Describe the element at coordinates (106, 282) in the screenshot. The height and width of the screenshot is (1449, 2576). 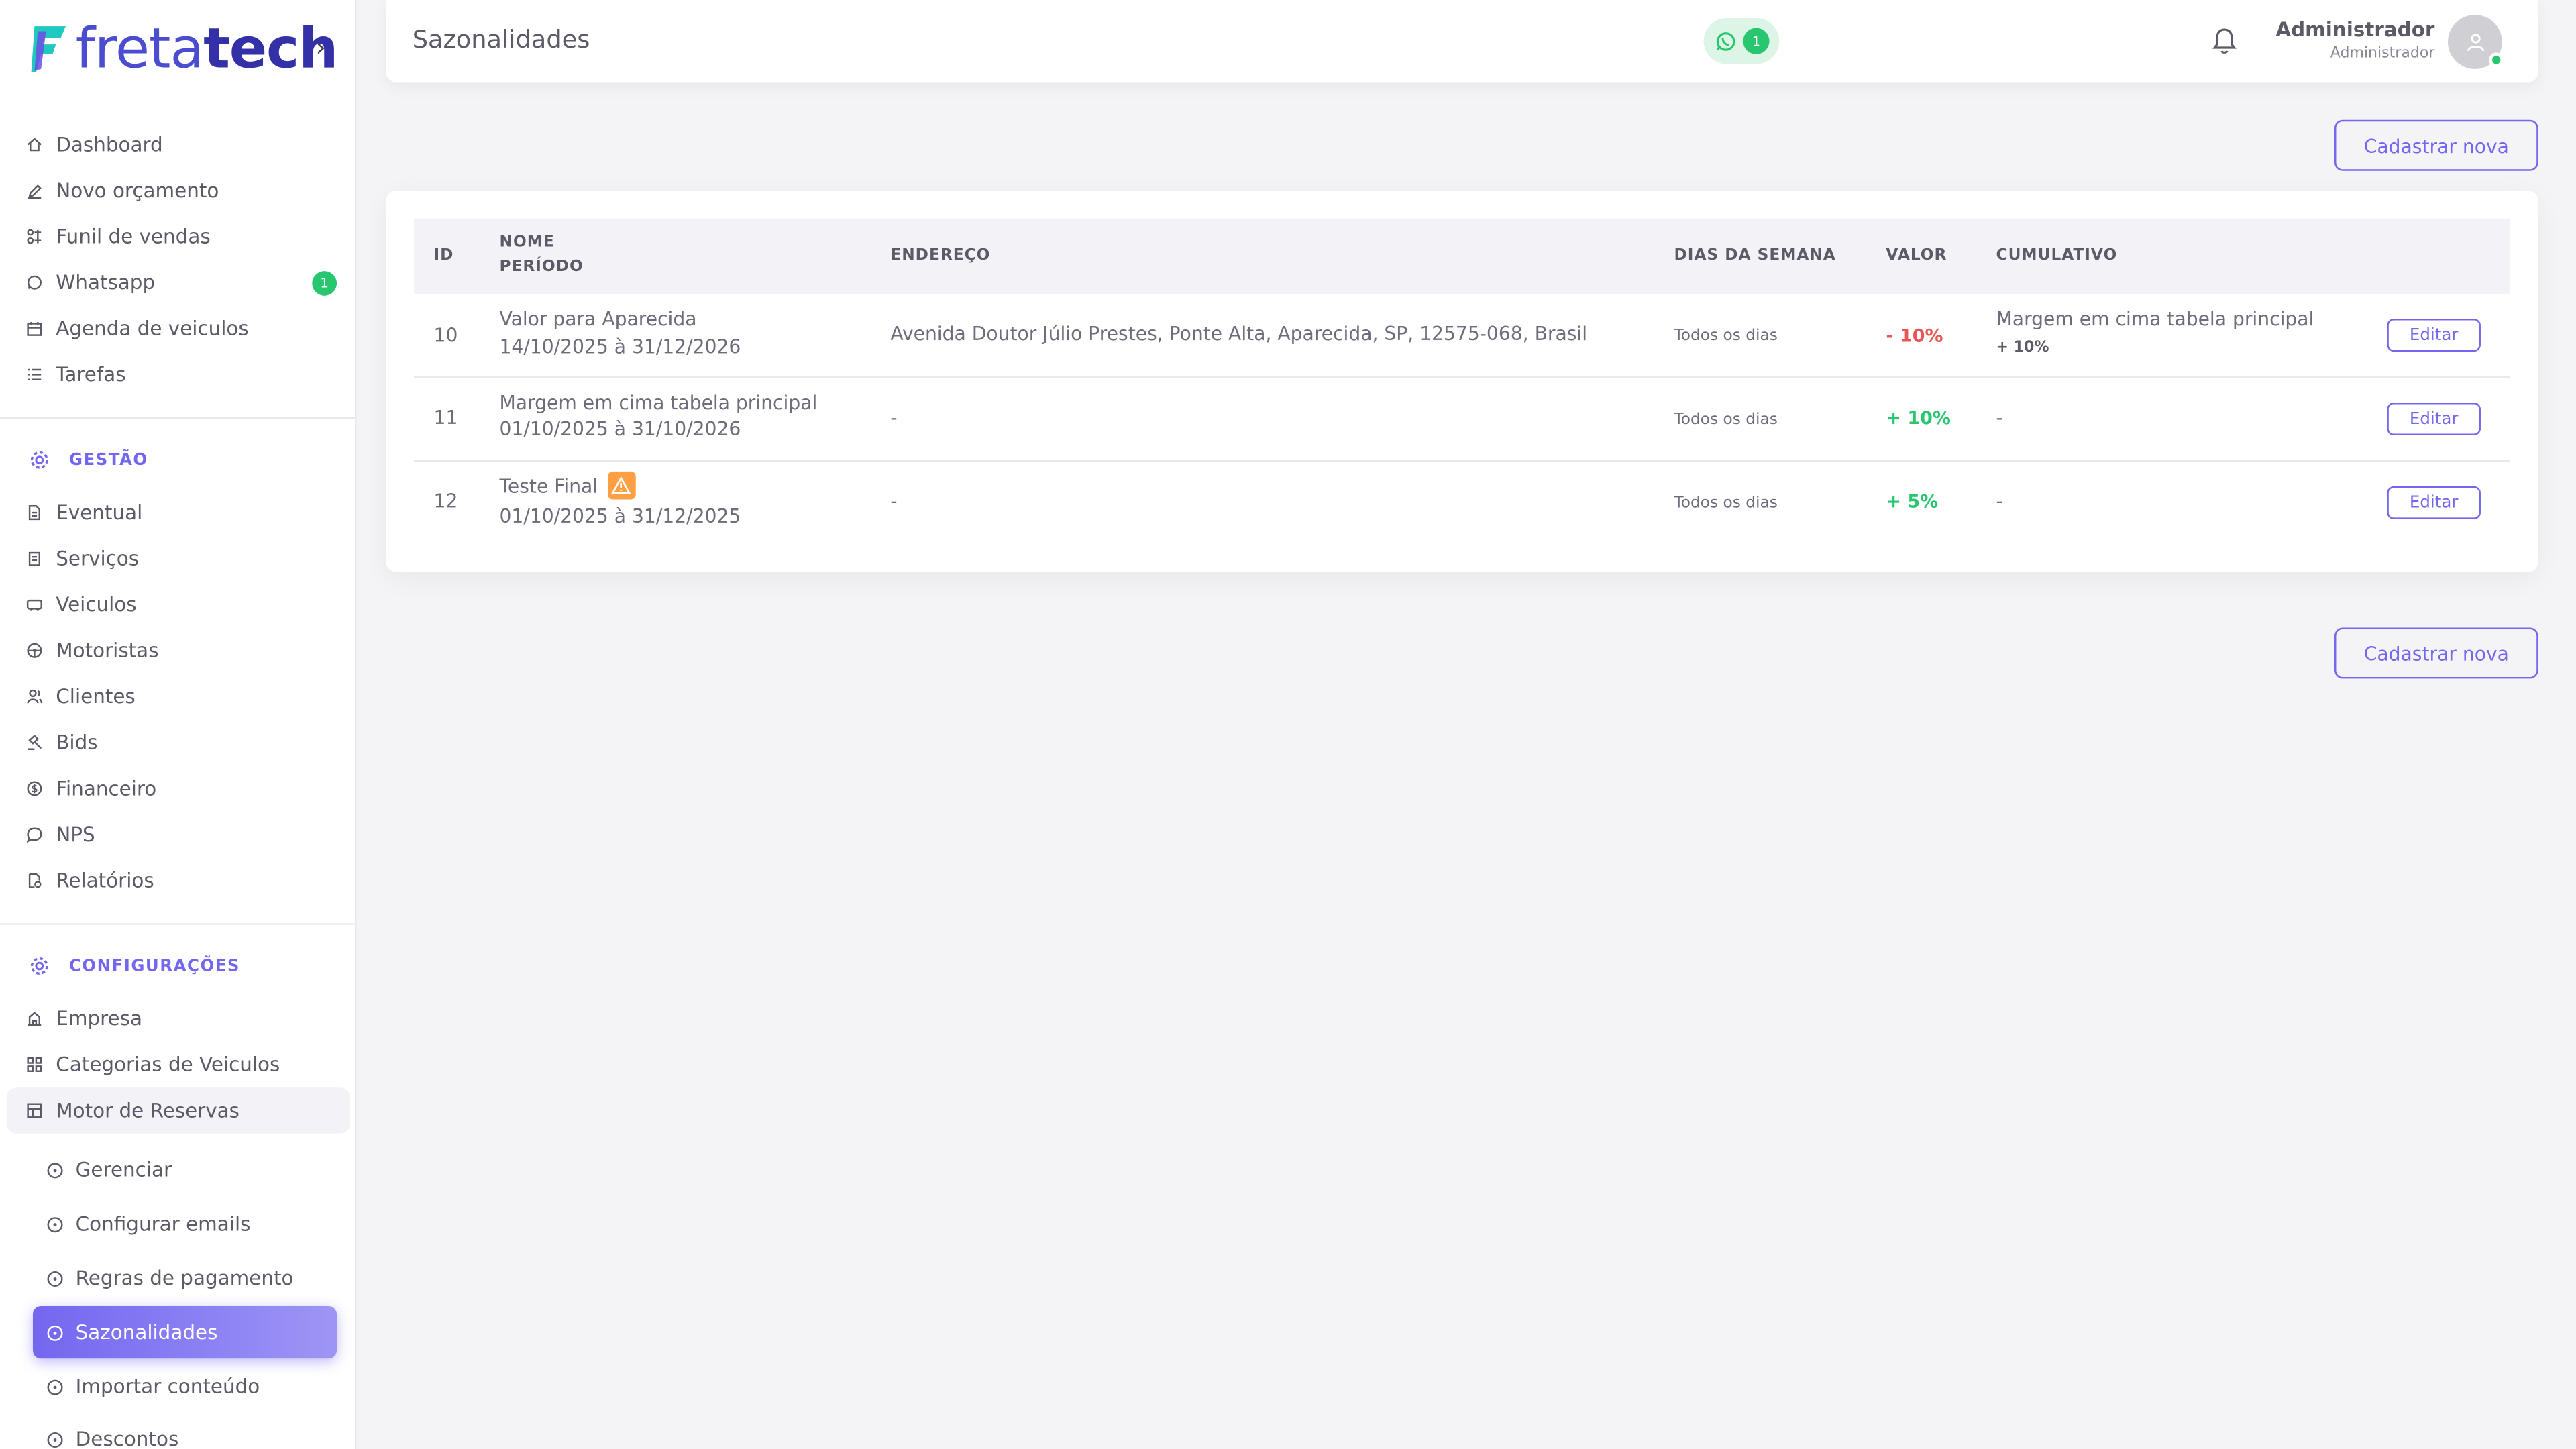
I see `sidebar-item-label: Whatsapp` at that location.